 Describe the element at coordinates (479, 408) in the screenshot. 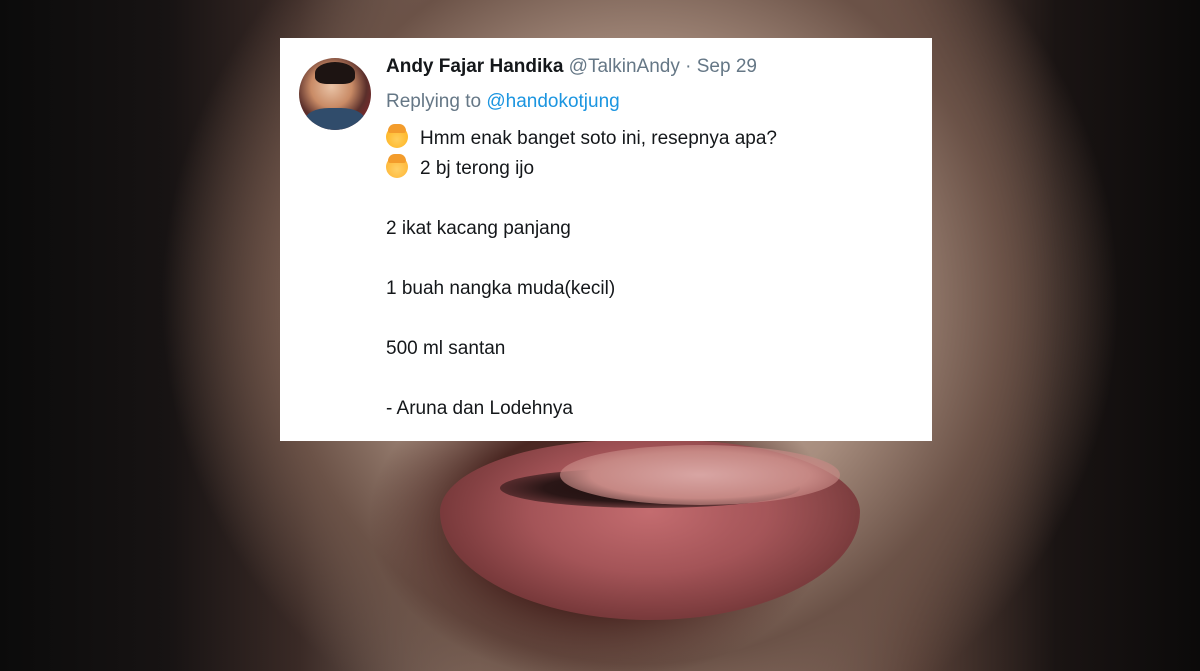

I see `tweet-line-text: - Aruna dan Lodehnya` at that location.